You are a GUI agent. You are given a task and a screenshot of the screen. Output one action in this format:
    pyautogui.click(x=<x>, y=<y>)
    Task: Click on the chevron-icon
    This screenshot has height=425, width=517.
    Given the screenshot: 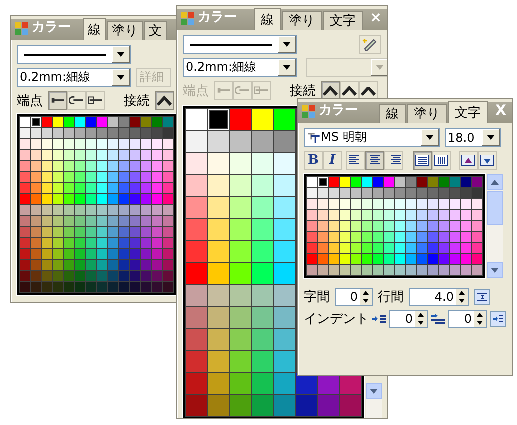 What is the action you would take?
    pyautogui.click(x=368, y=90)
    